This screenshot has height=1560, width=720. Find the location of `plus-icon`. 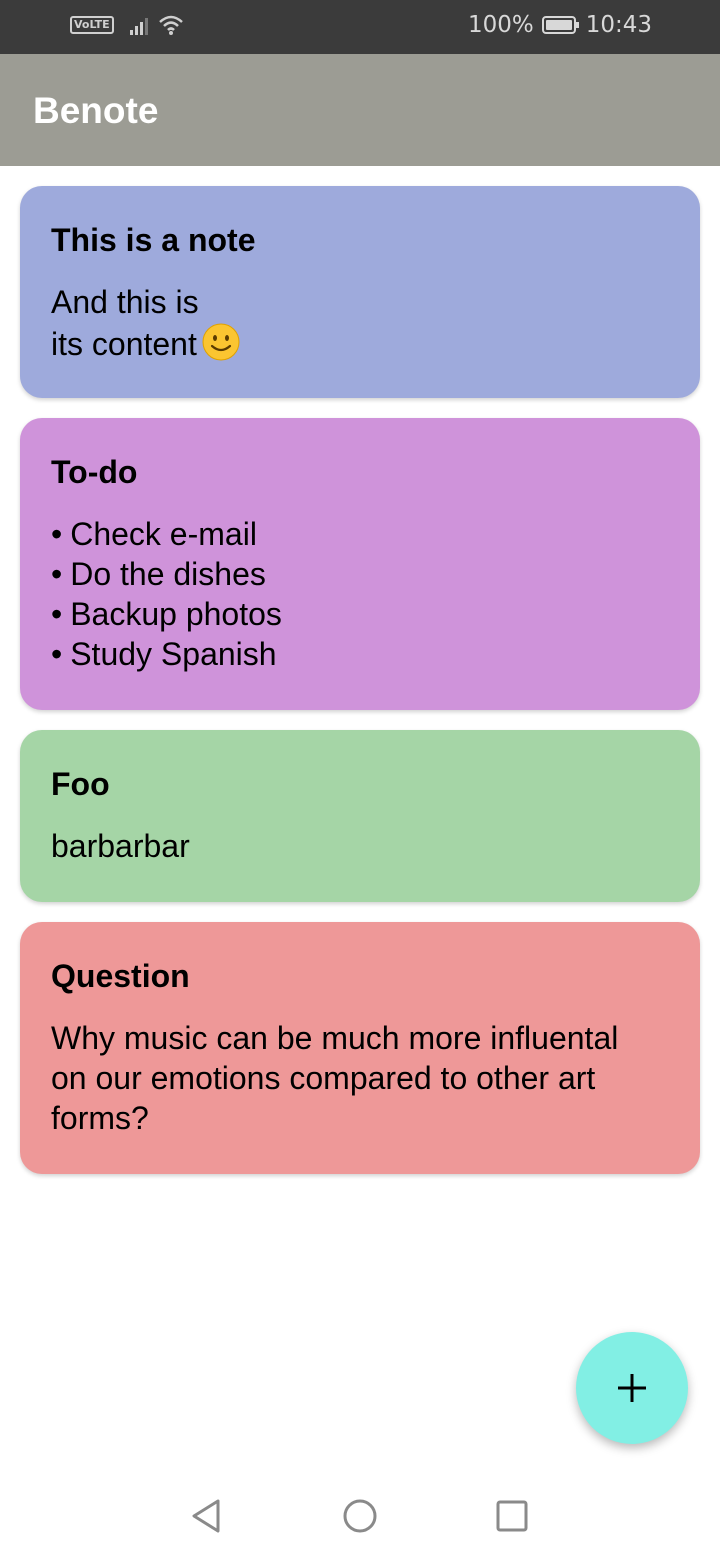

plus-icon is located at coordinates (632, 1388).